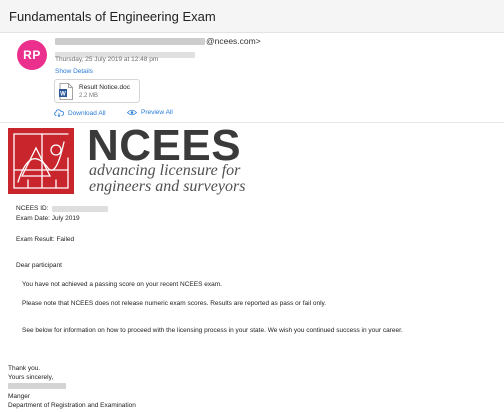 This screenshot has width=504, height=412. I want to click on ncees-id-row: NCEES ID:, so click(62, 208).